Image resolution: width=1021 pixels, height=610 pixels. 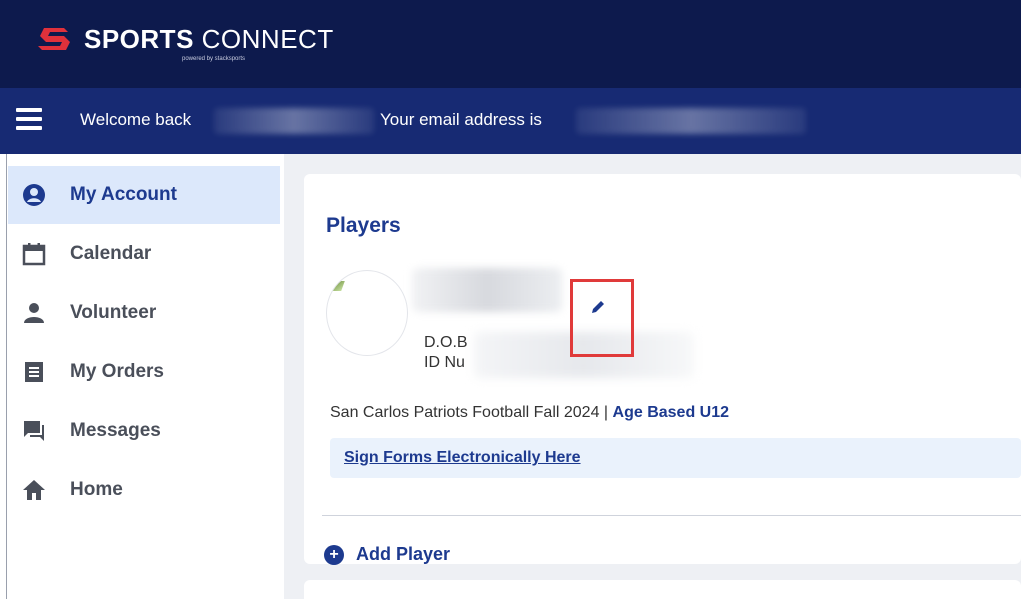 I want to click on chat-icon, so click(x=34, y=431).